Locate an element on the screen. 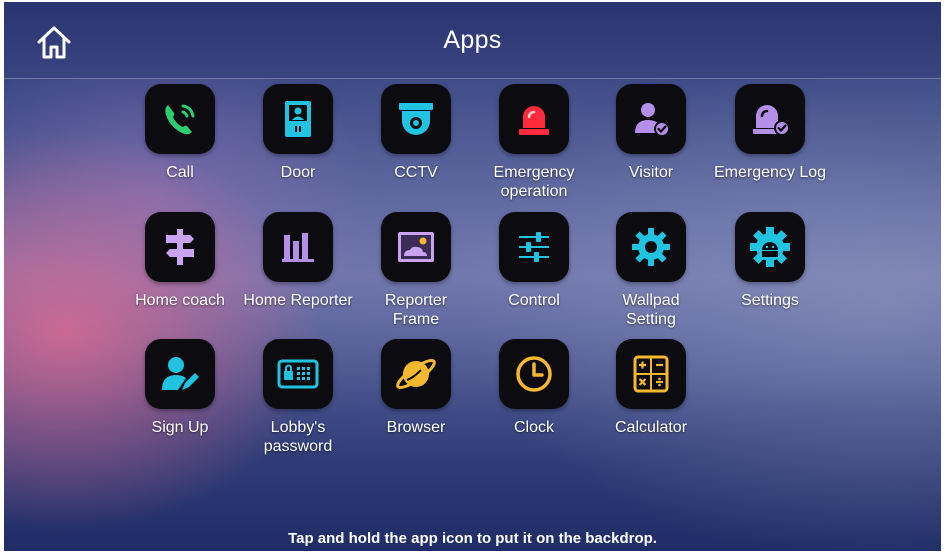 The width and height of the screenshot is (945, 553). calculator-icon is located at coordinates (651, 374).